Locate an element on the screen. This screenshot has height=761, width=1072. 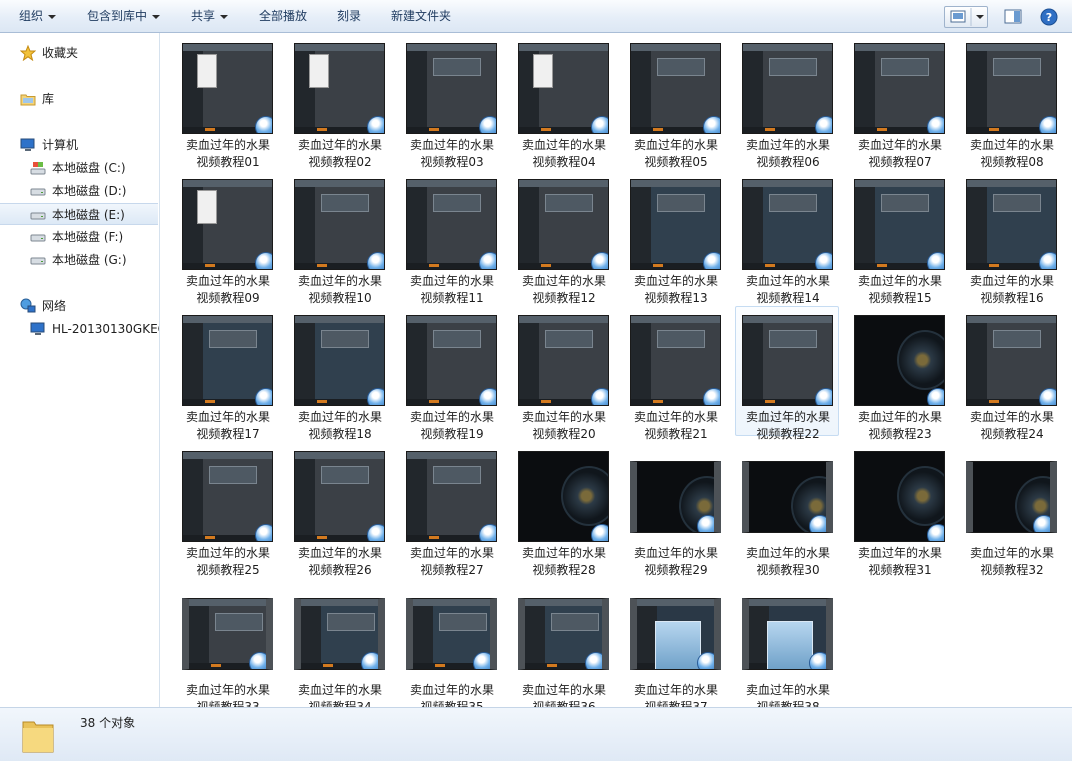
file-item: 卖血过年的水果 视频教程21 is located at coordinates (675, 373).